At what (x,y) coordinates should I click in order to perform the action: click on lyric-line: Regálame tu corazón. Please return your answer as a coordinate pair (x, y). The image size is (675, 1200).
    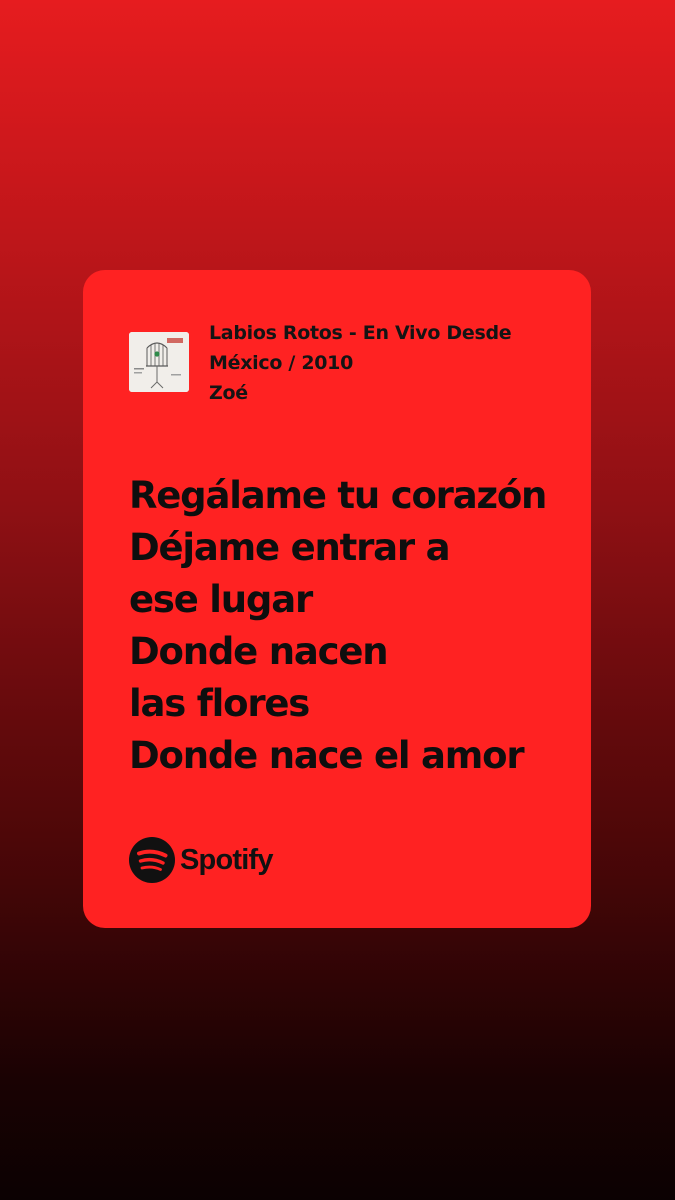
    Looking at the image, I should click on (338, 495).